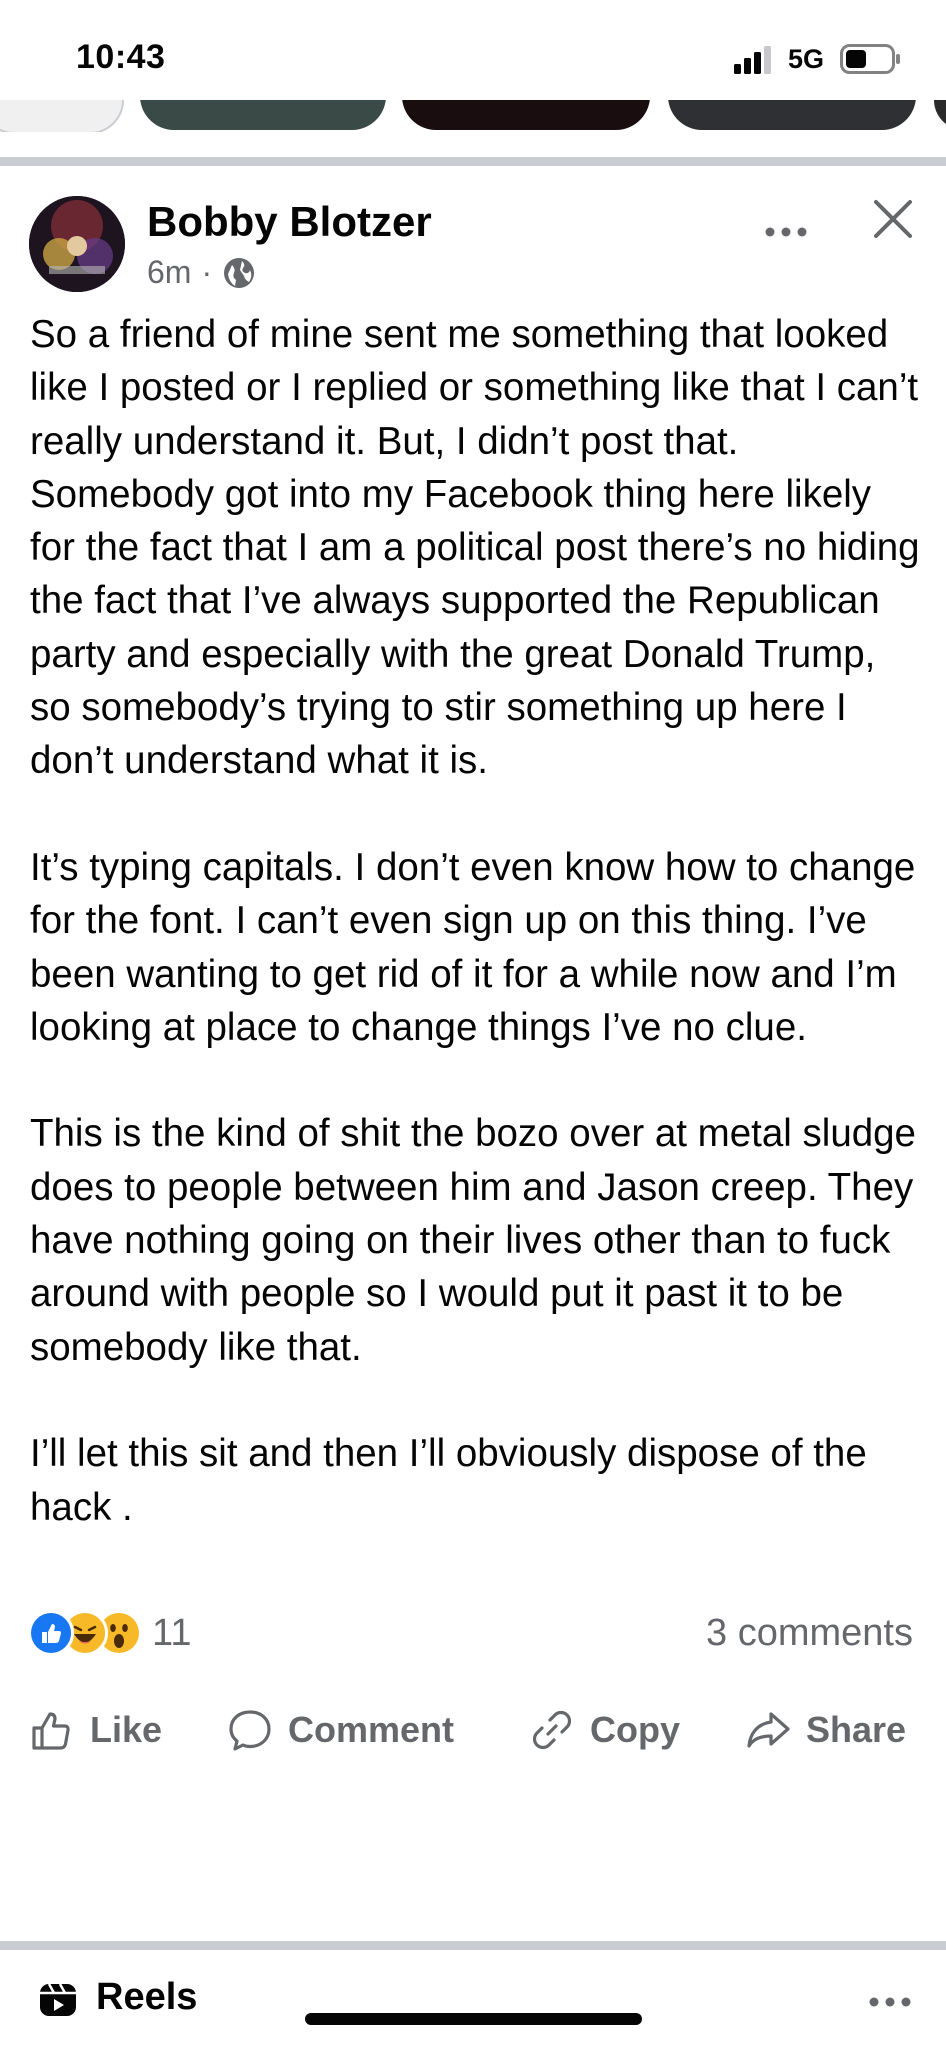  Describe the element at coordinates (250, 1730) in the screenshot. I see `comment-bubble-icon` at that location.